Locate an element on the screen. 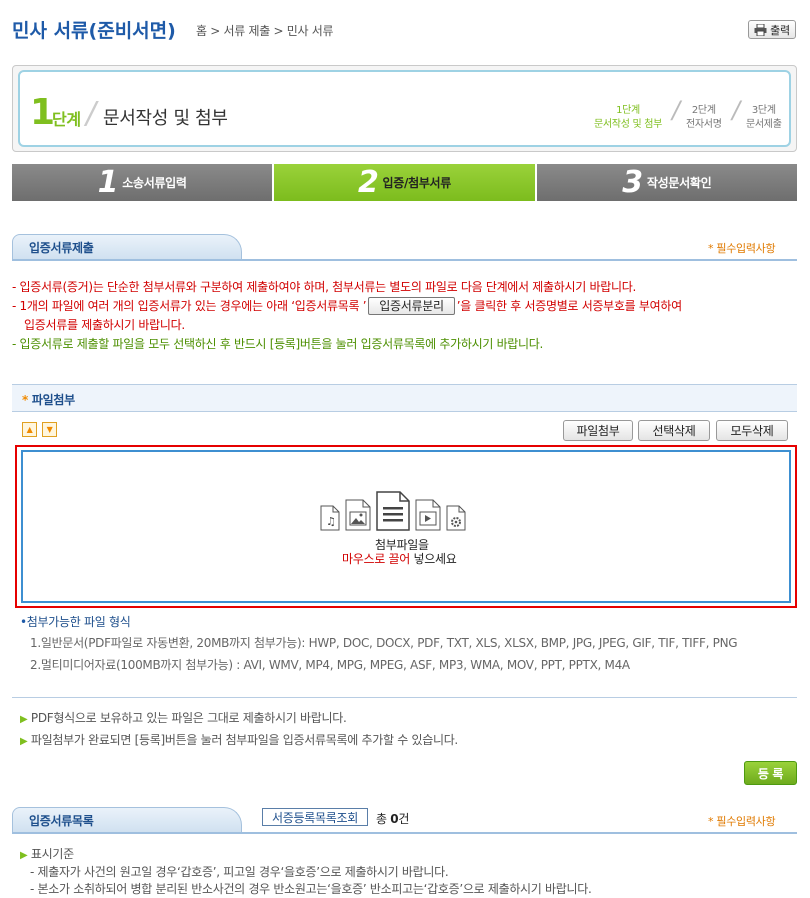 This screenshot has width=810, height=898. mini-step-3-label: 문서제출 is located at coordinates (764, 124).